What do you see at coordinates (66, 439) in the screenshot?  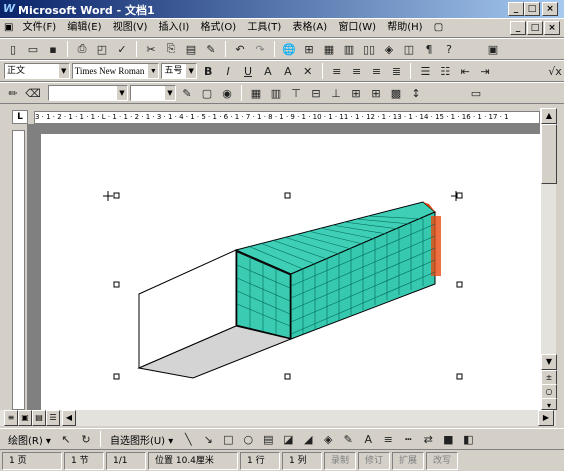 I see `select-objects-icon: ↖` at bounding box center [66, 439].